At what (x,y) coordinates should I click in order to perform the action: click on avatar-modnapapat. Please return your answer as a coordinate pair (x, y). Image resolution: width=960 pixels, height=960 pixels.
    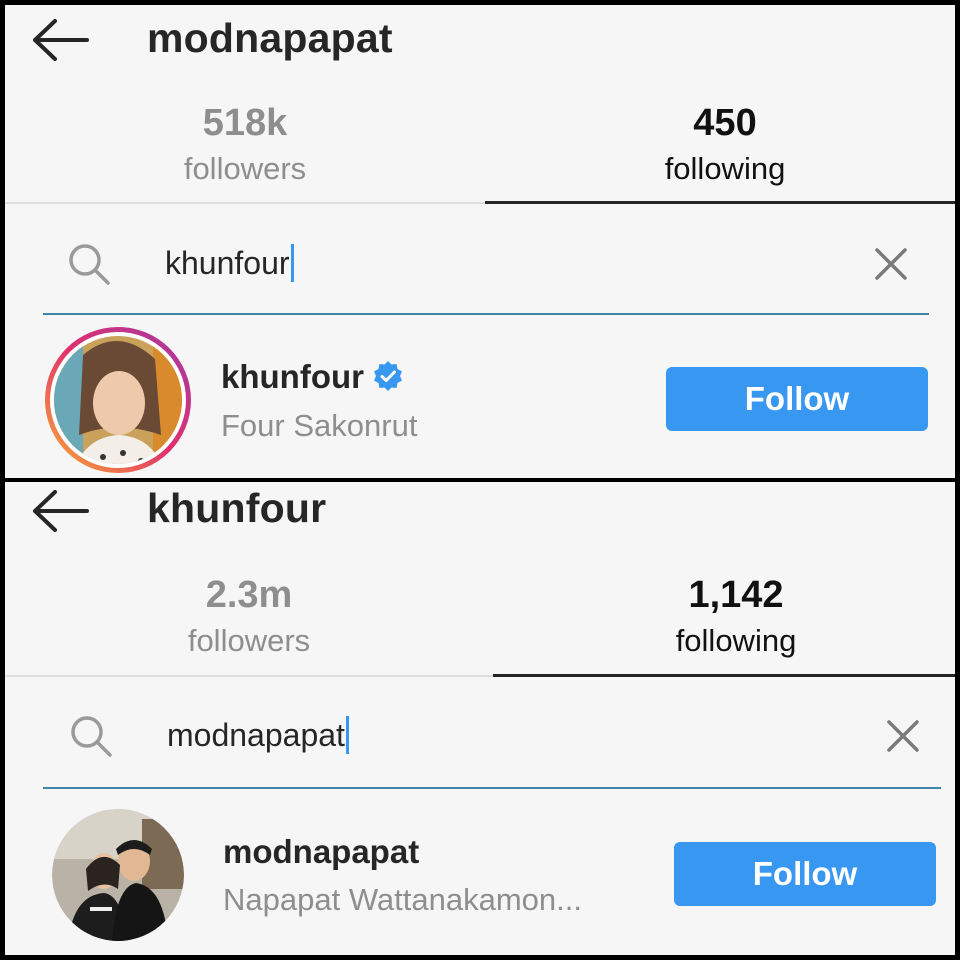
    Looking at the image, I should click on (118, 875).